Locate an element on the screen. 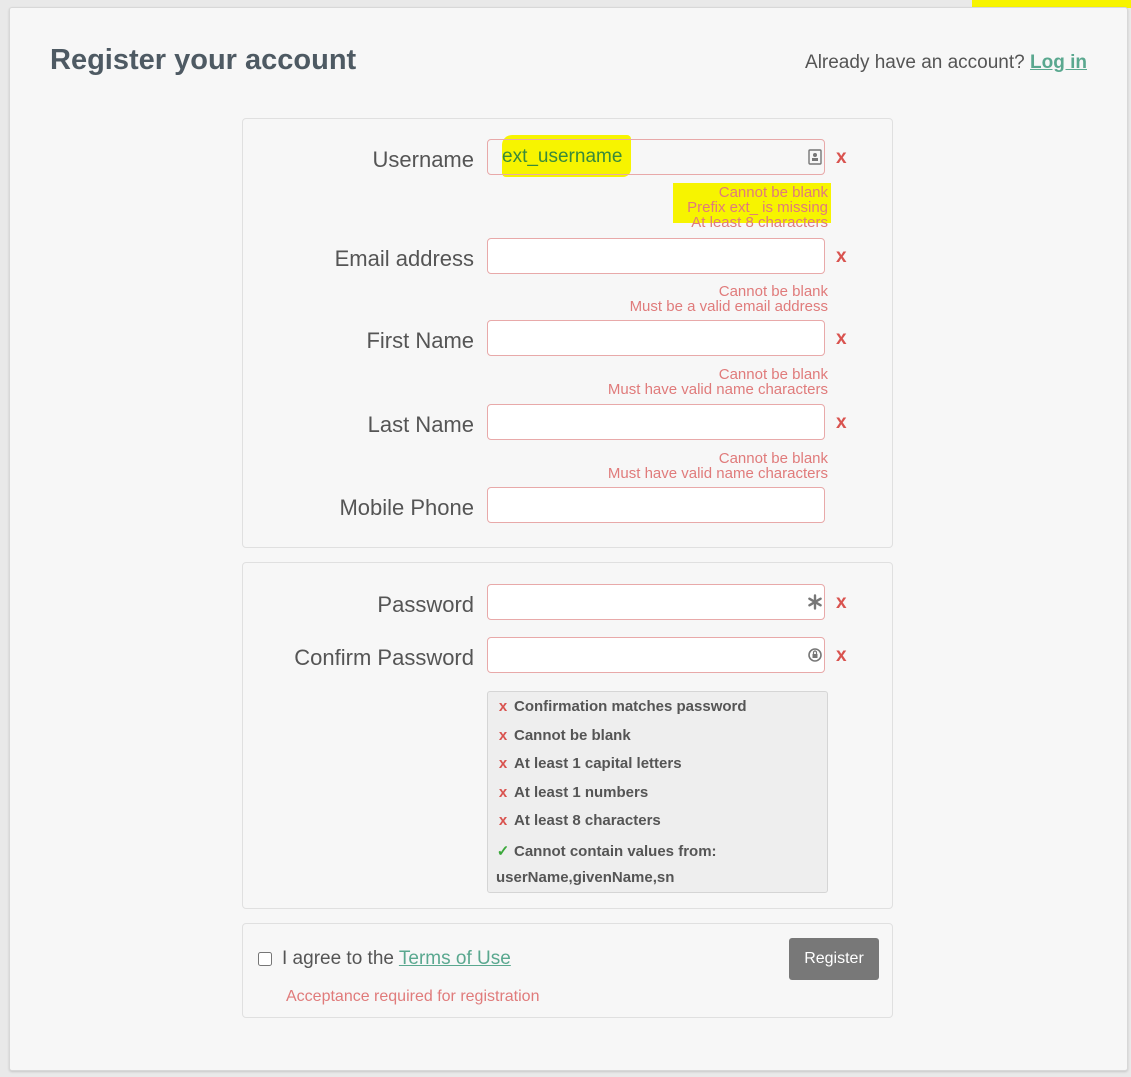  checkmark-icon: ✓ is located at coordinates (503, 851).